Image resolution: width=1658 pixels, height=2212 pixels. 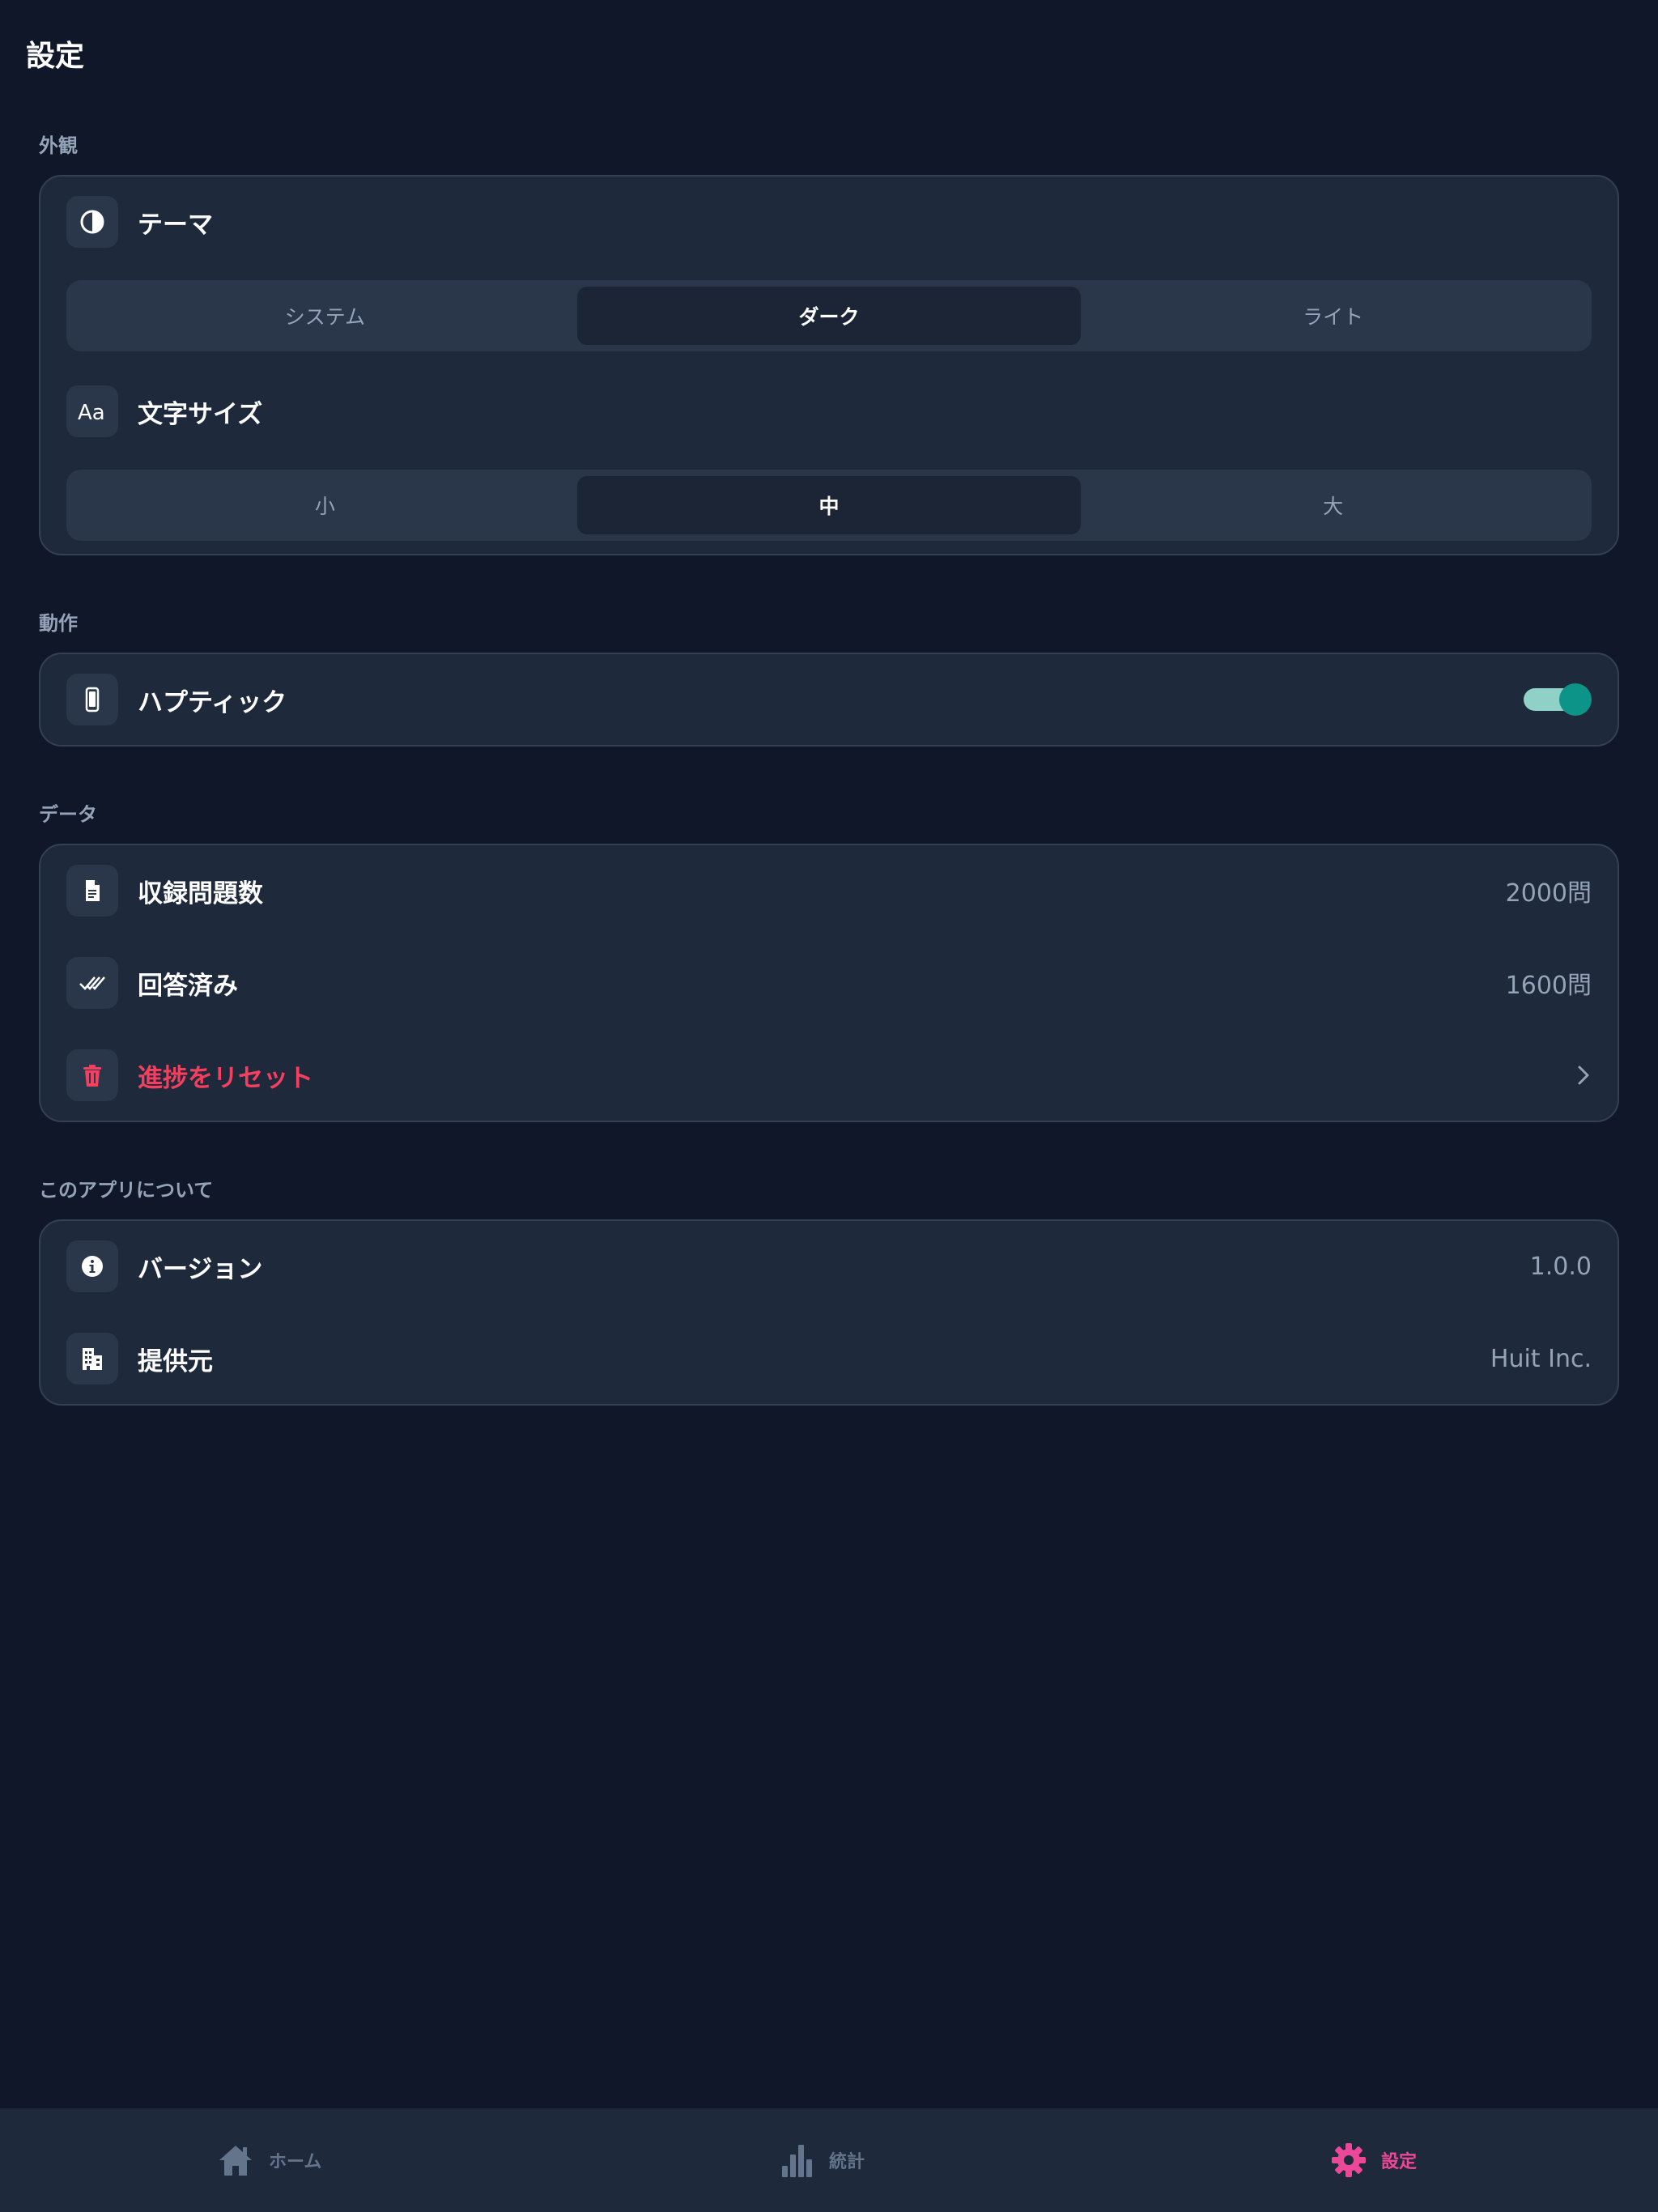 I want to click on reset-progress-row: 進捗をリセット, so click(x=829, y=1075).